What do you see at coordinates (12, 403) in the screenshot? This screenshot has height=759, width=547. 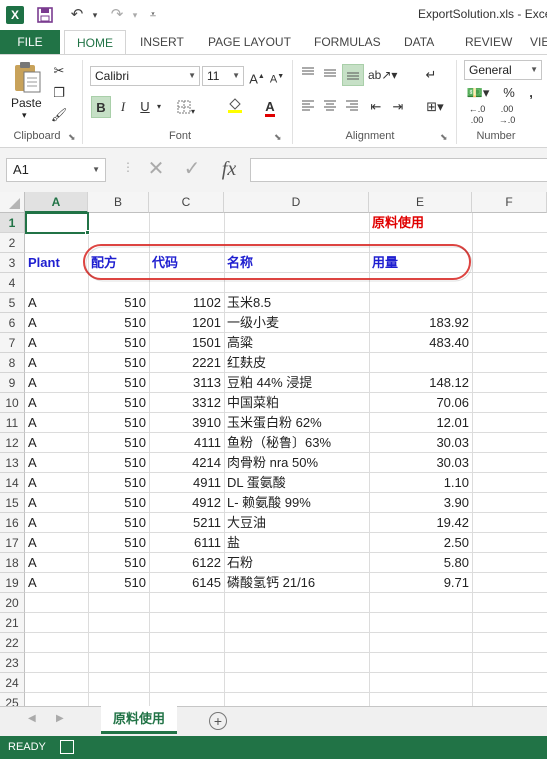 I see `row-header: 10` at bounding box center [12, 403].